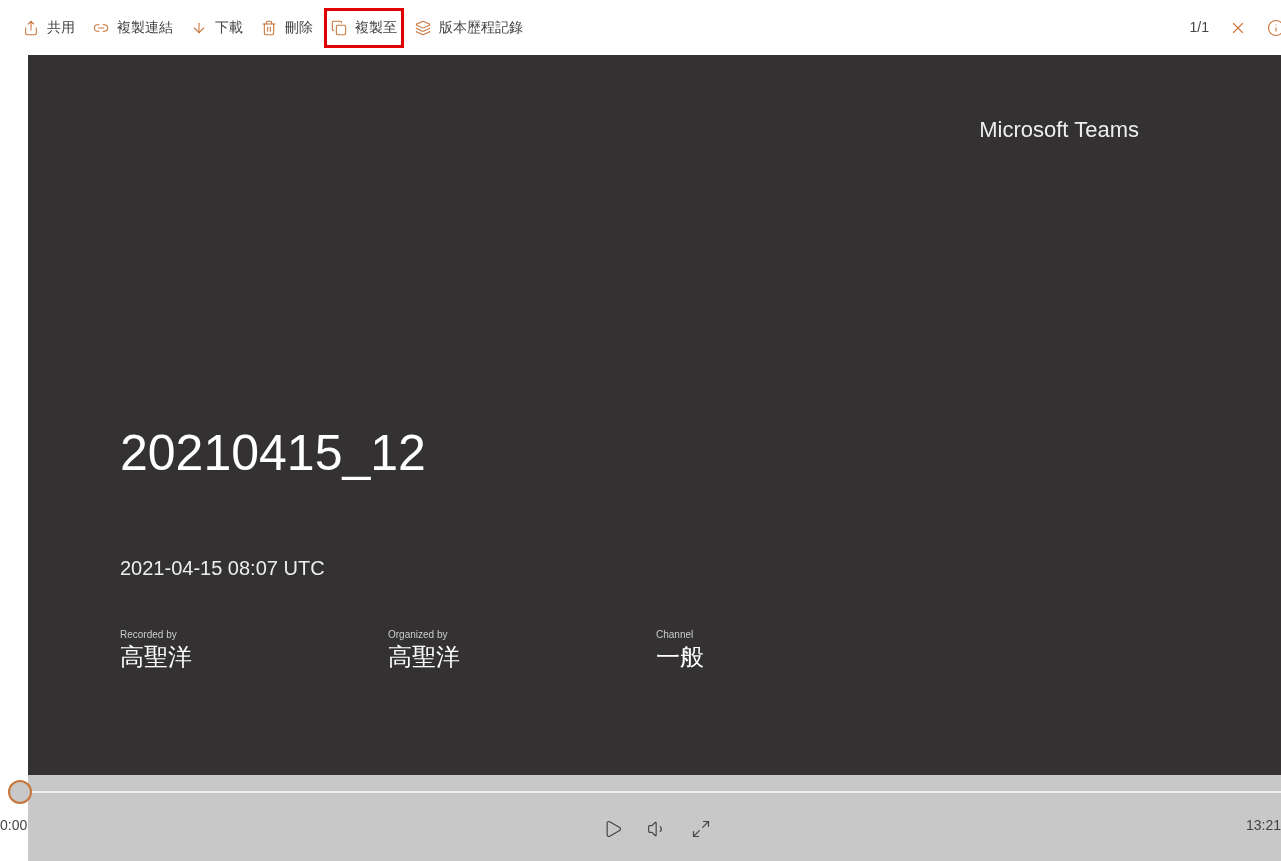 This screenshot has width=1281, height=861. Describe the element at coordinates (20, 792) in the screenshot. I see `seek-thumb` at that location.